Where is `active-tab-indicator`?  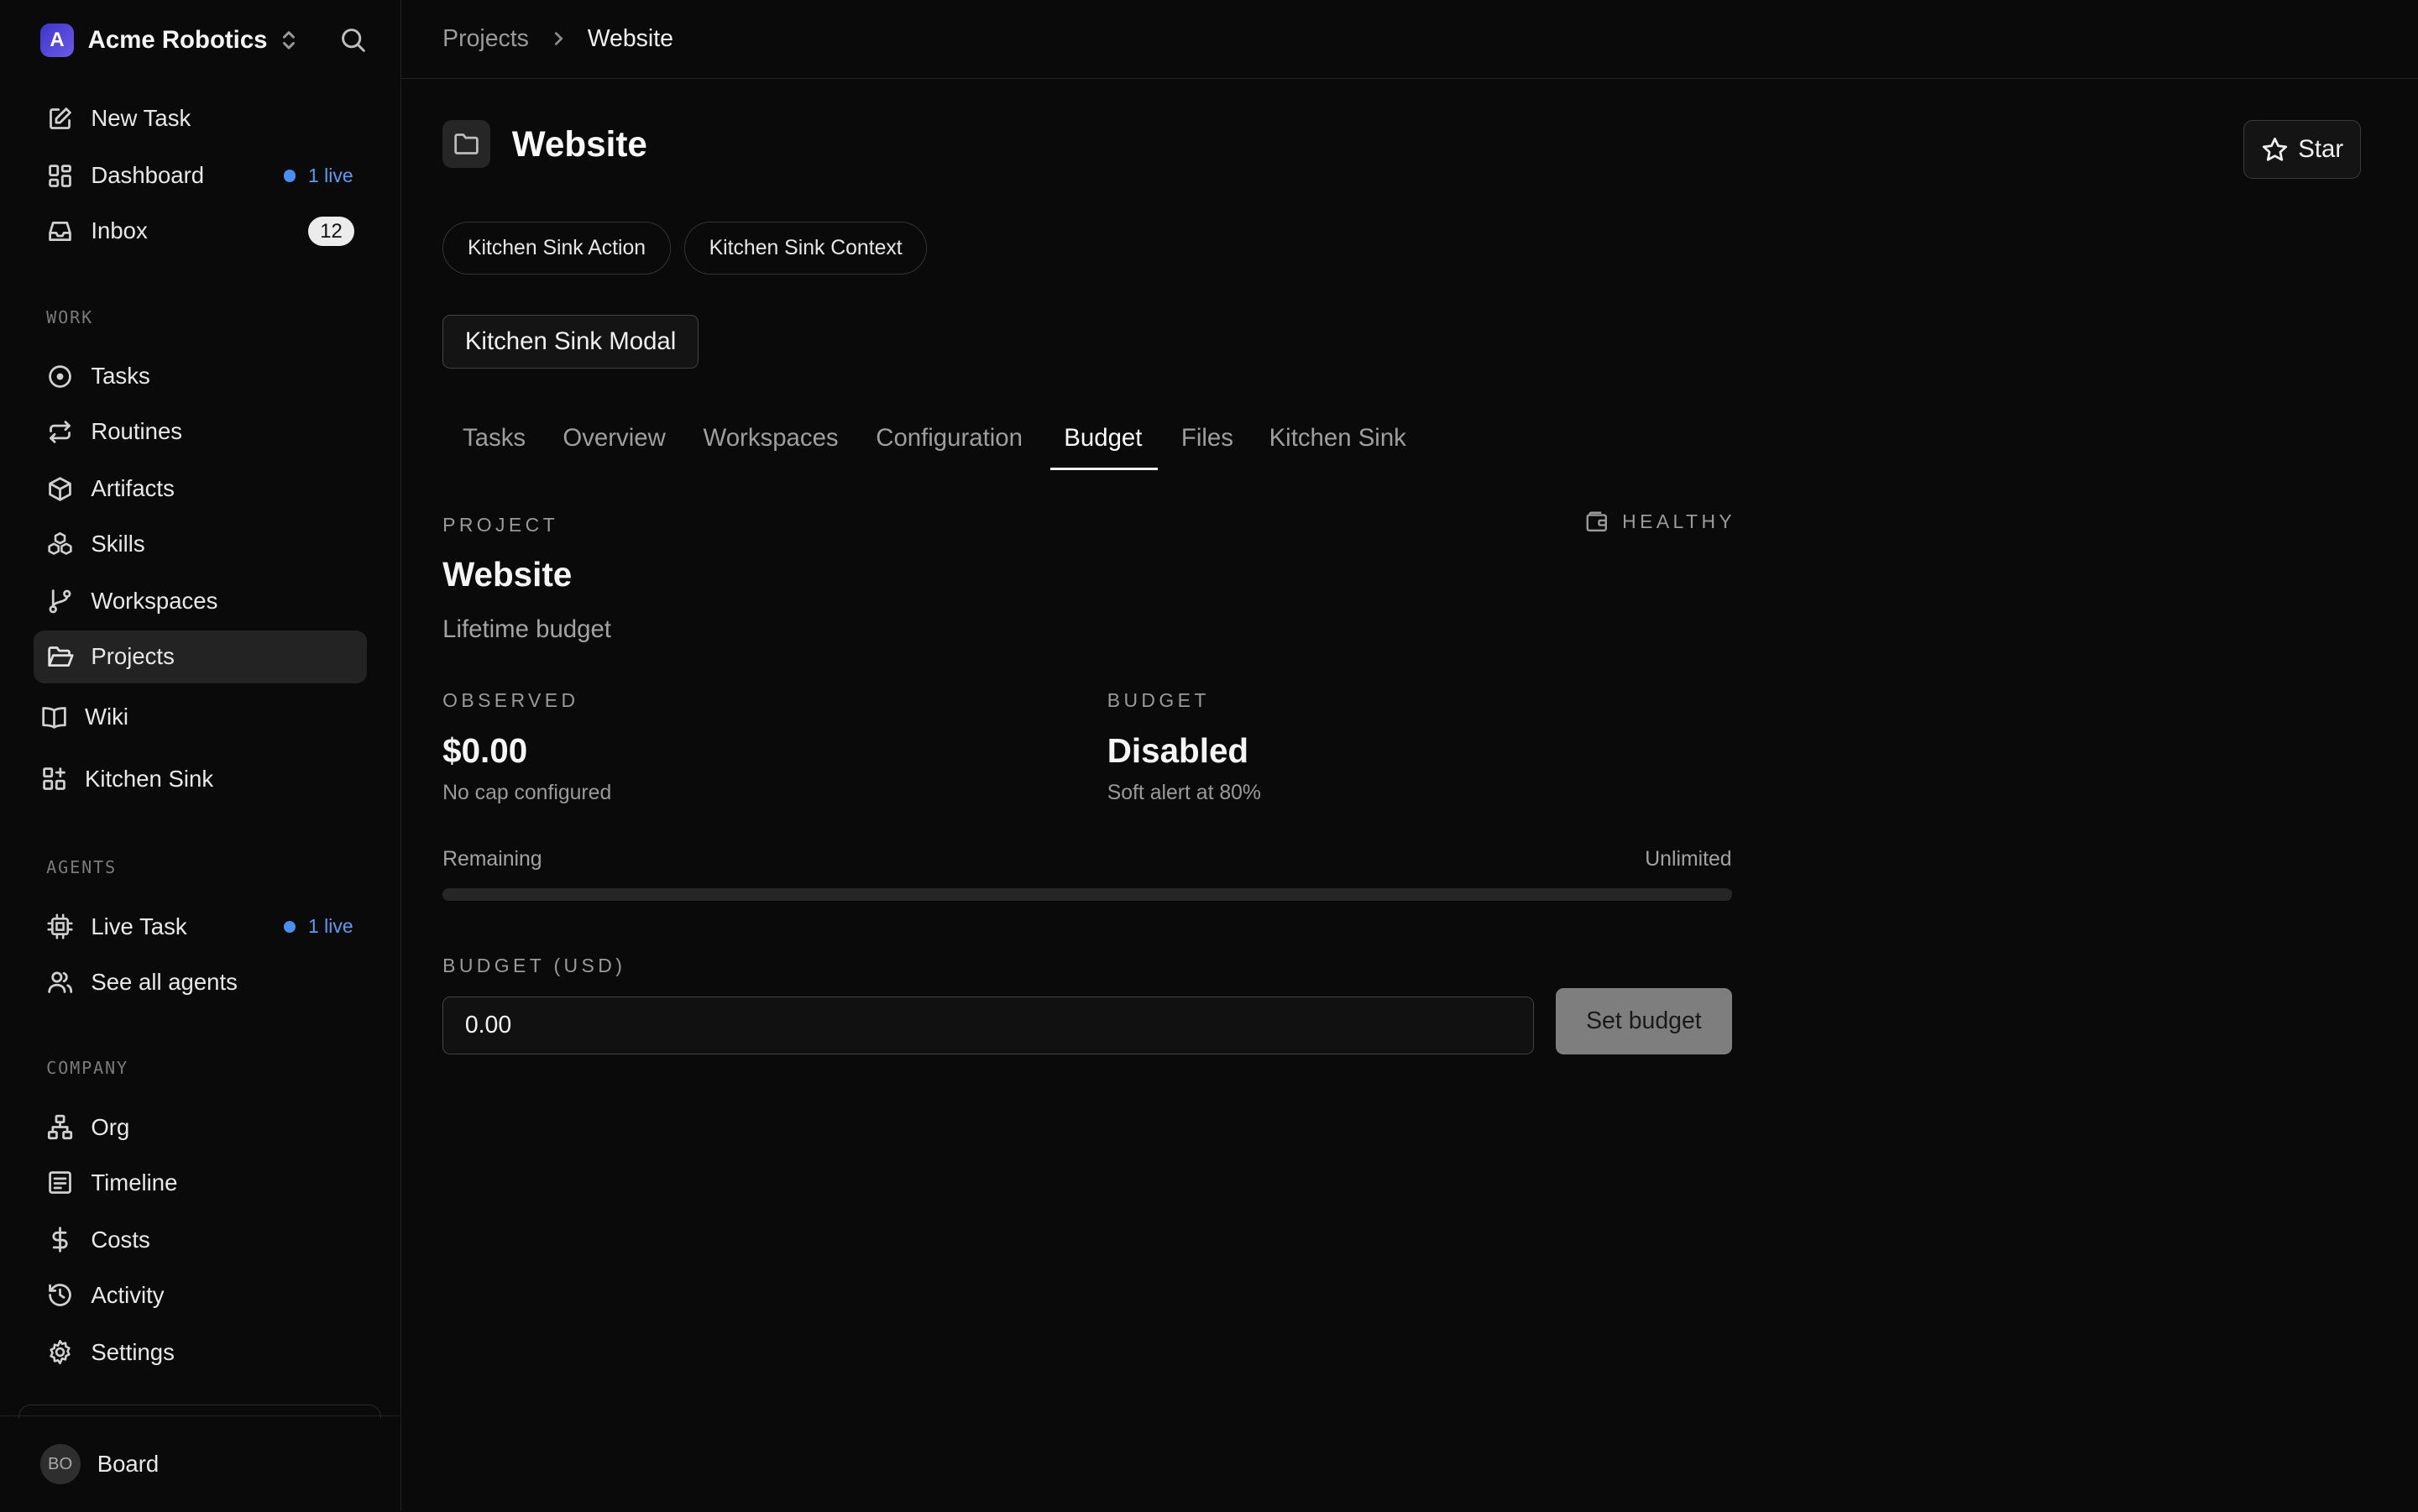
active-tab-indicator is located at coordinates (1104, 469).